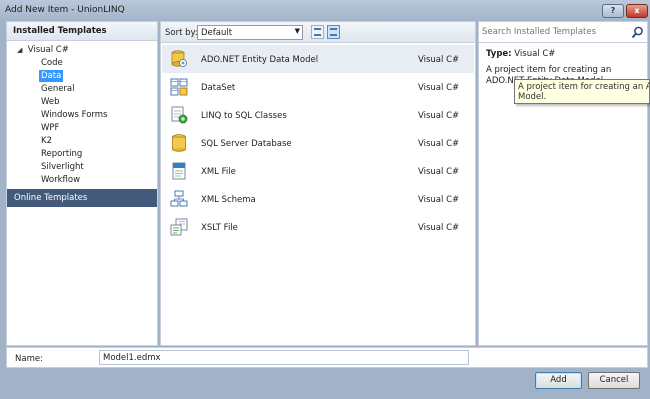 This screenshot has height=399, width=650. I want to click on installed-templates-header: Installed Templates, so click(82, 31).